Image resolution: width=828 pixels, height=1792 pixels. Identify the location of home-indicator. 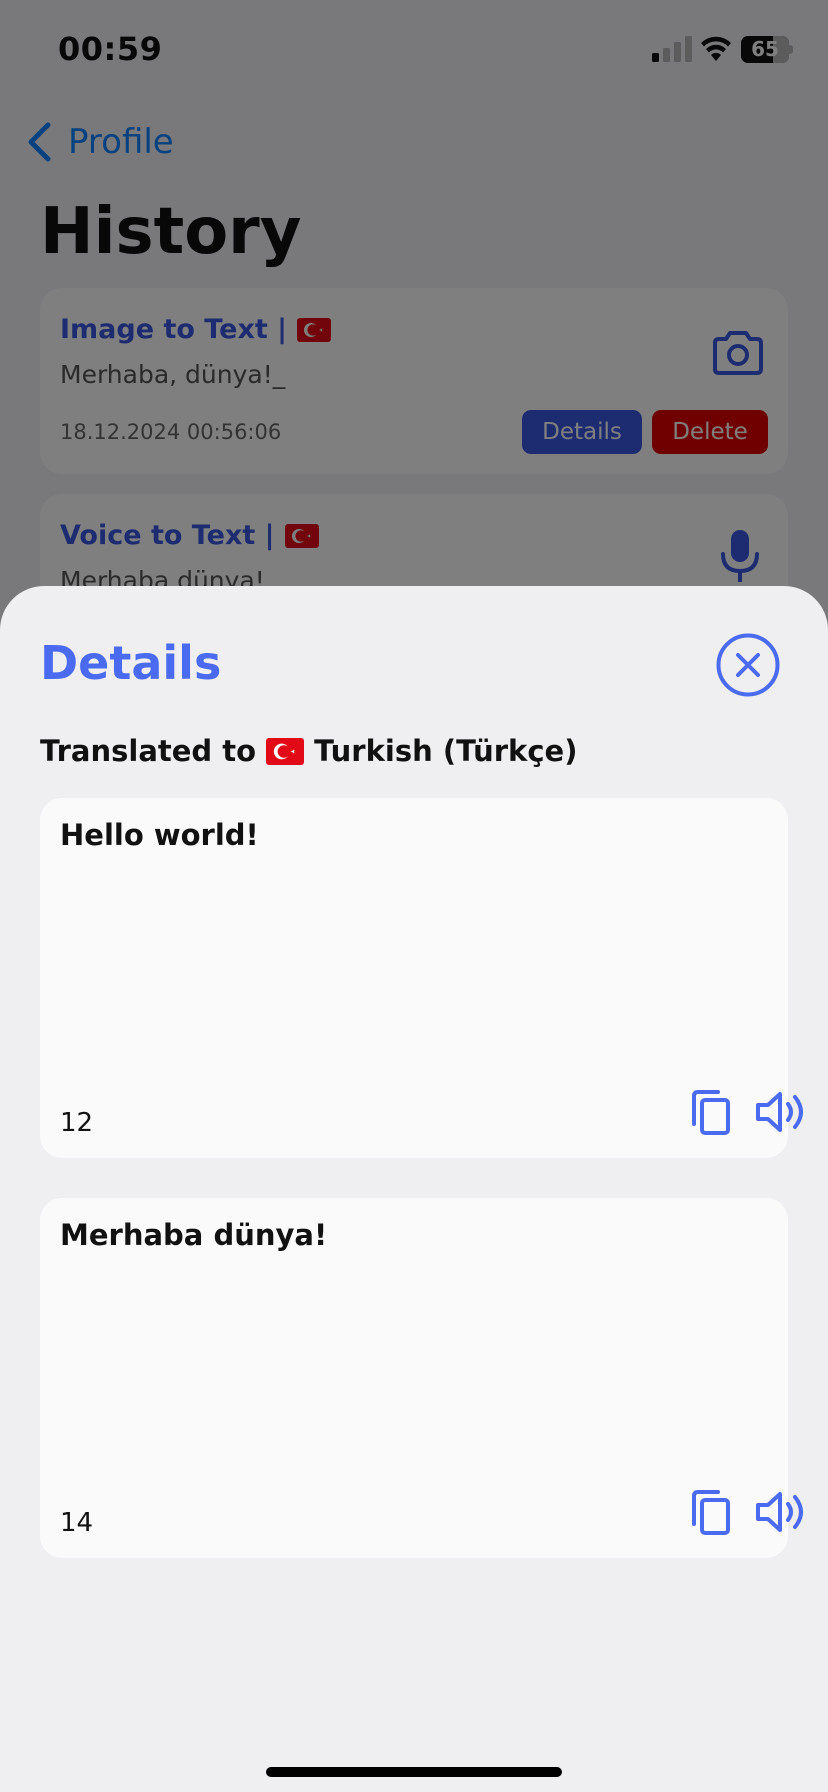
(414, 1772).